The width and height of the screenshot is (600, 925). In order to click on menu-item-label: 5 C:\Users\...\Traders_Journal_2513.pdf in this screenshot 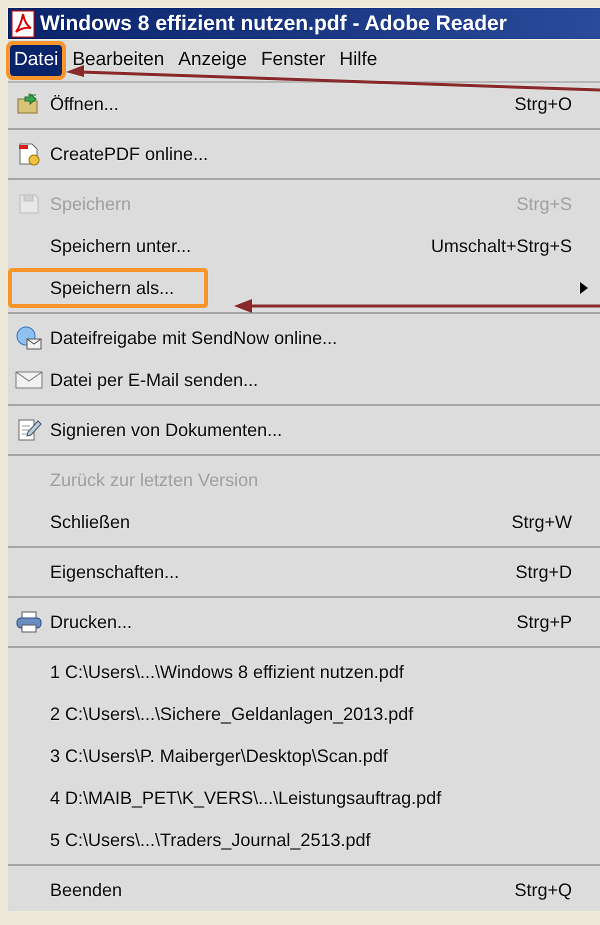, I will do `click(210, 840)`.